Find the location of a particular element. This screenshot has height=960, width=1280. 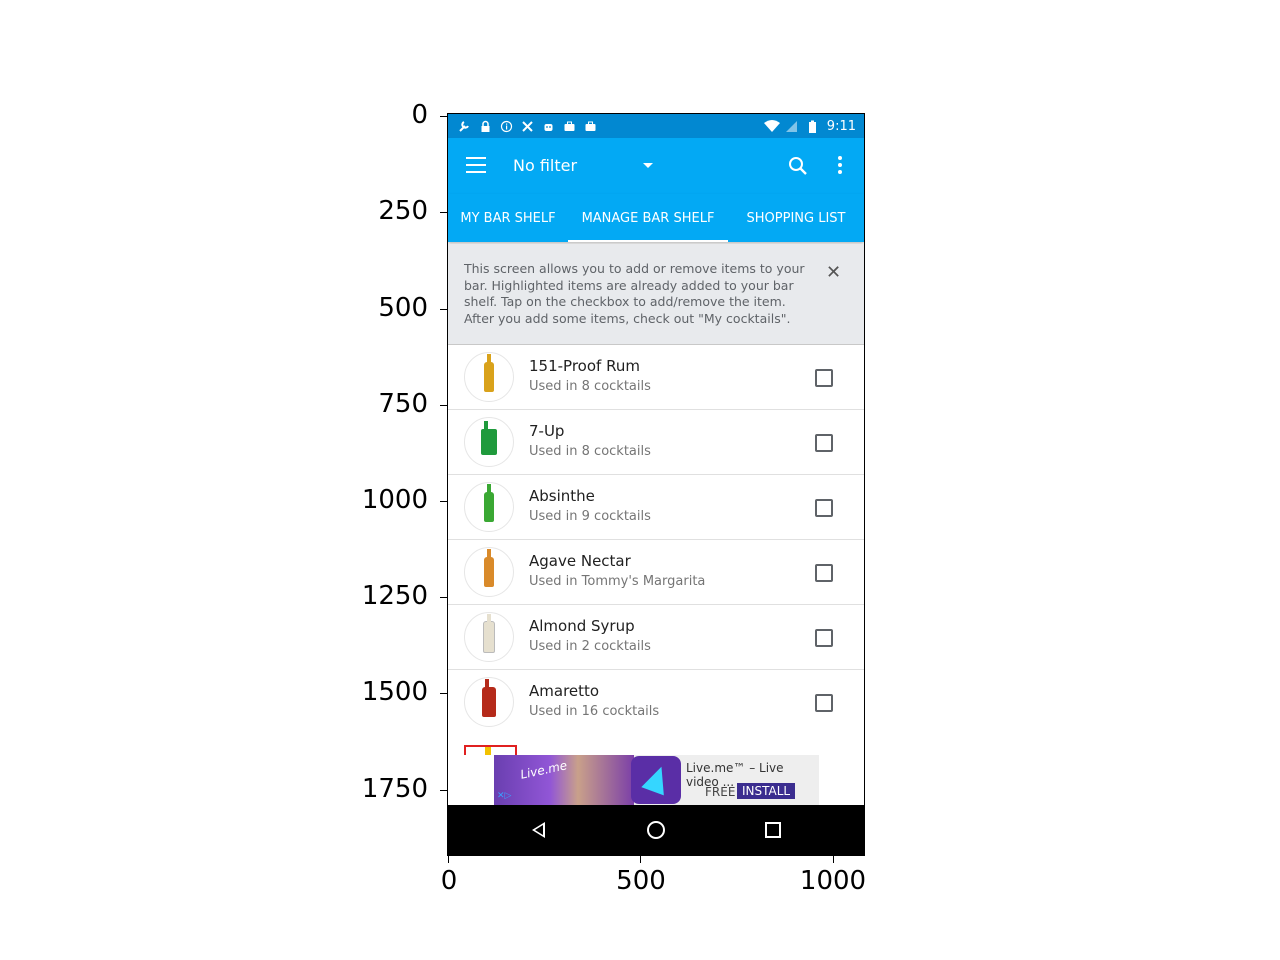

tab-my-bar-shelf: MY BAR SHELF is located at coordinates (508, 218).